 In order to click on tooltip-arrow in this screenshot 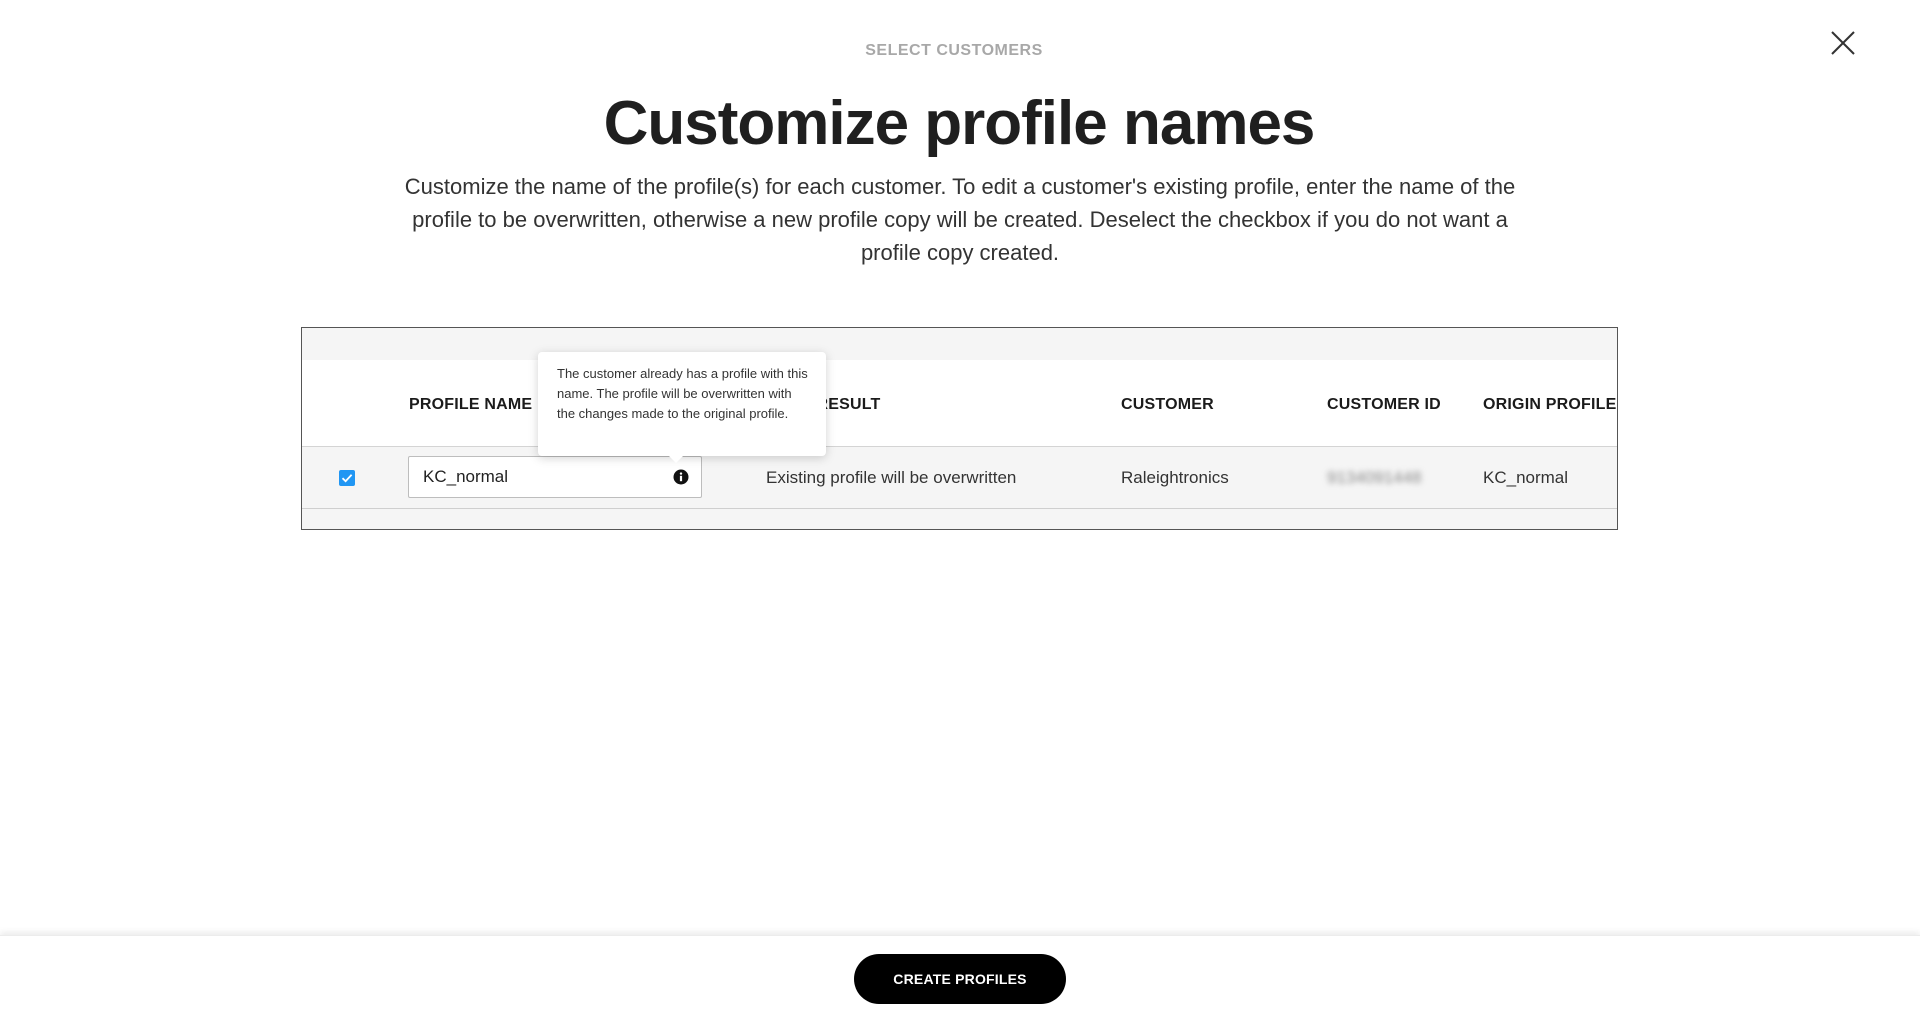, I will do `click(676, 459)`.